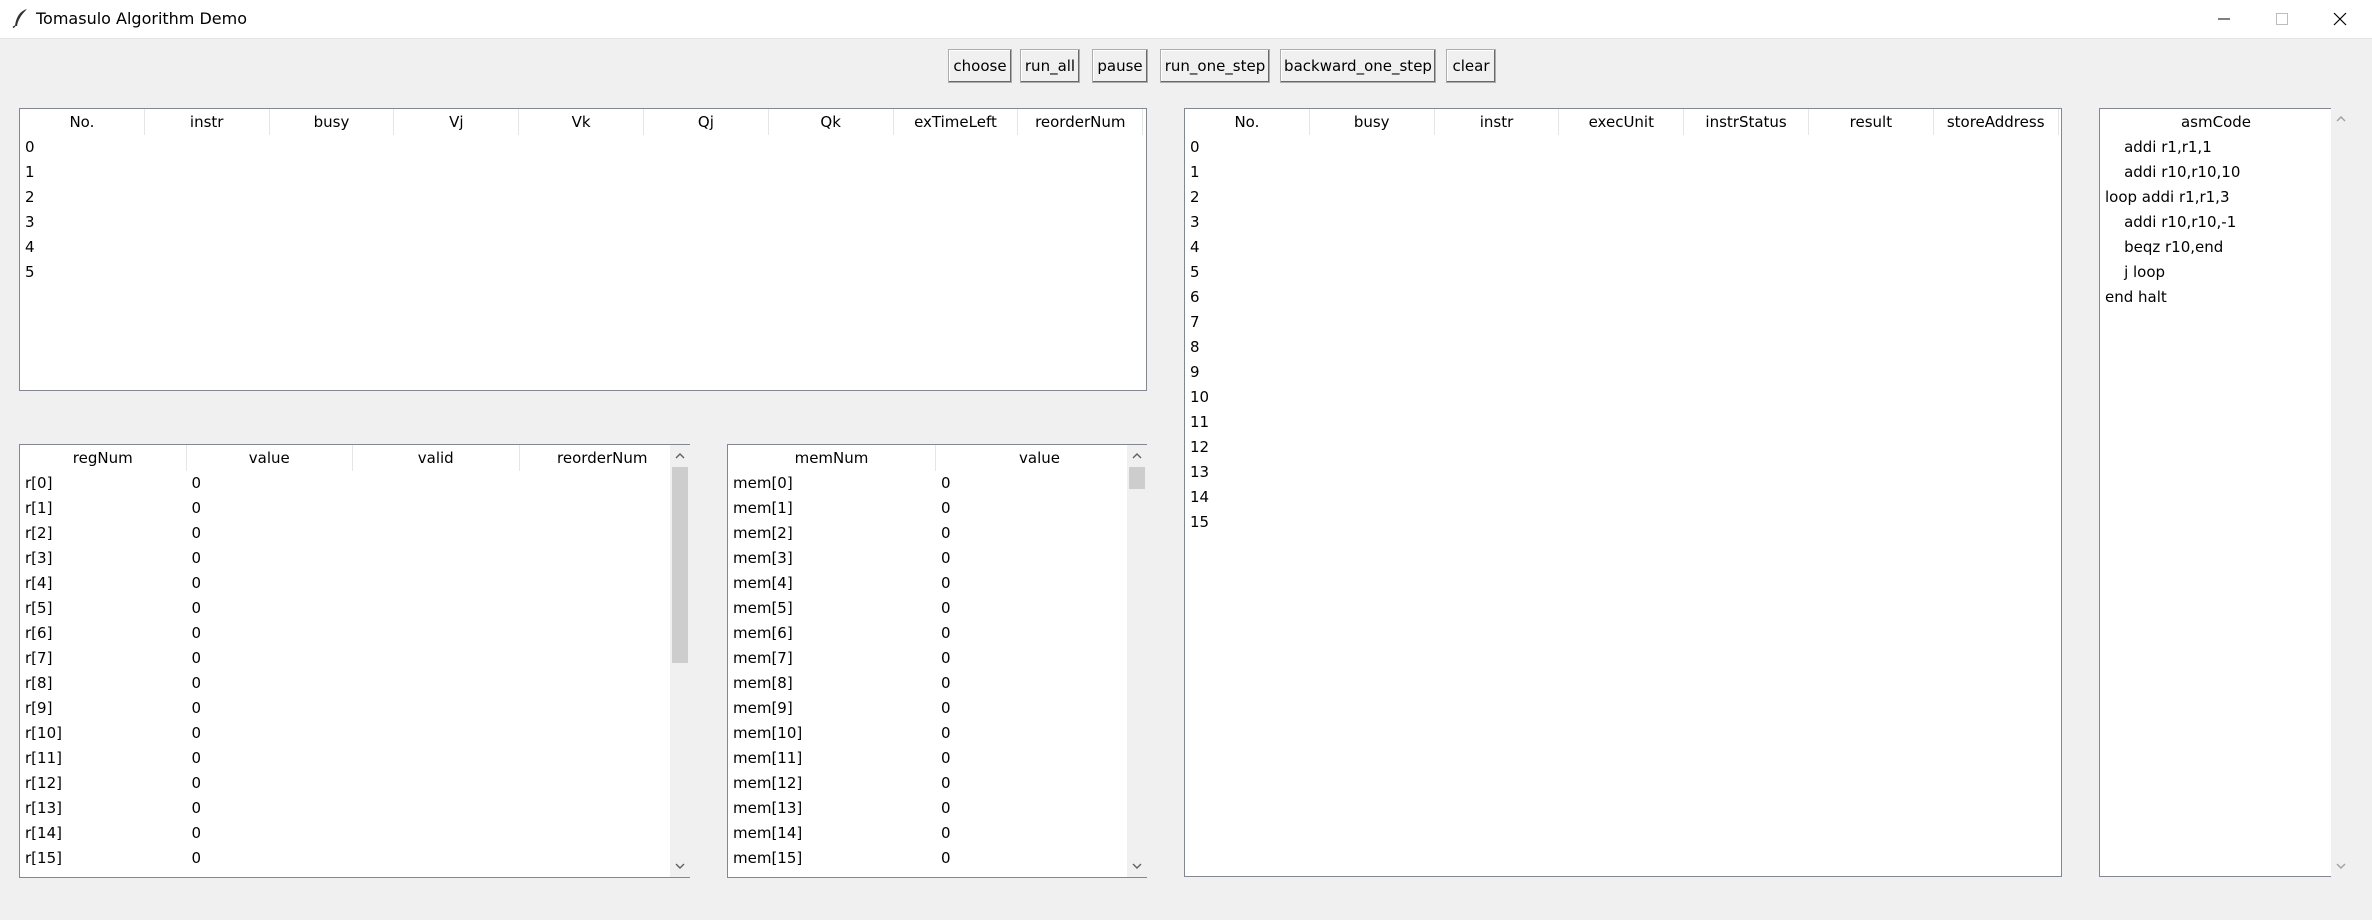 The height and width of the screenshot is (920, 2372). Describe the element at coordinates (345, 783) in the screenshot. I see `table-row: r[12] 0` at that location.